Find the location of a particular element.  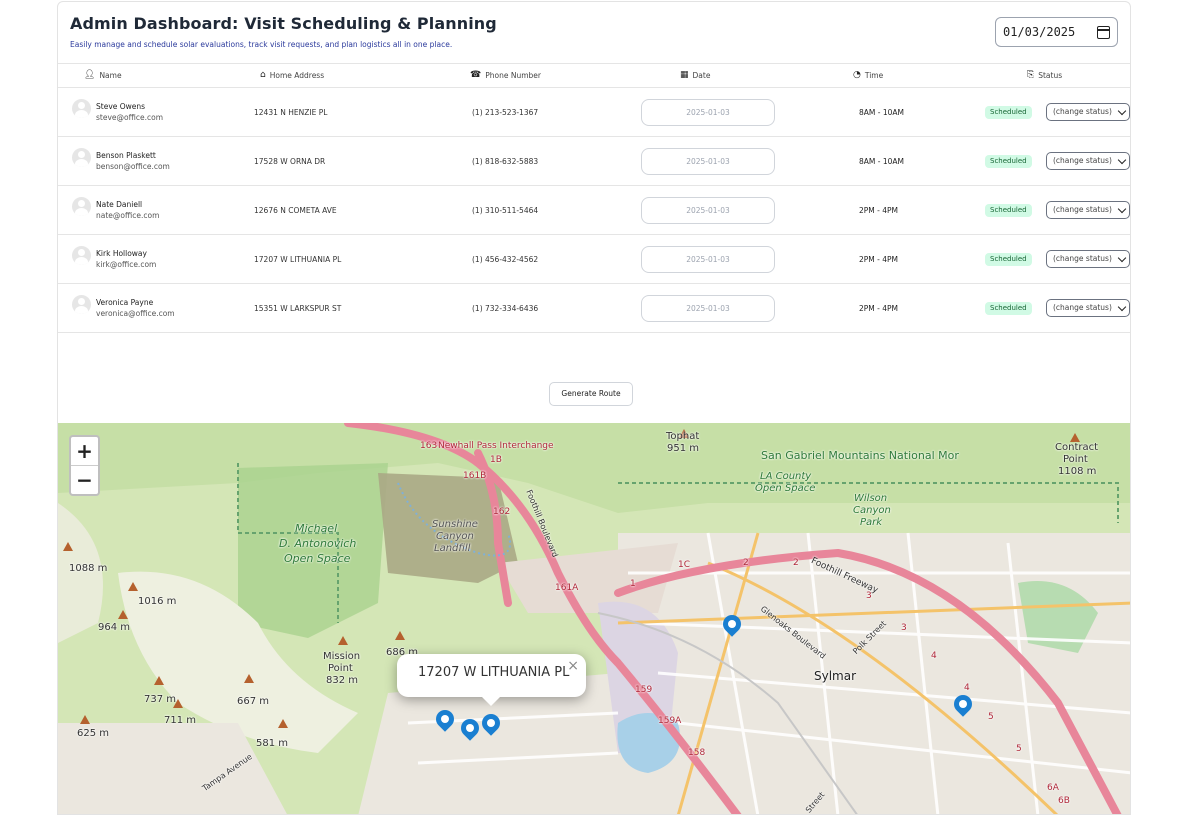

row-phone: (1) 310-511-5464 is located at coordinates (505, 210).